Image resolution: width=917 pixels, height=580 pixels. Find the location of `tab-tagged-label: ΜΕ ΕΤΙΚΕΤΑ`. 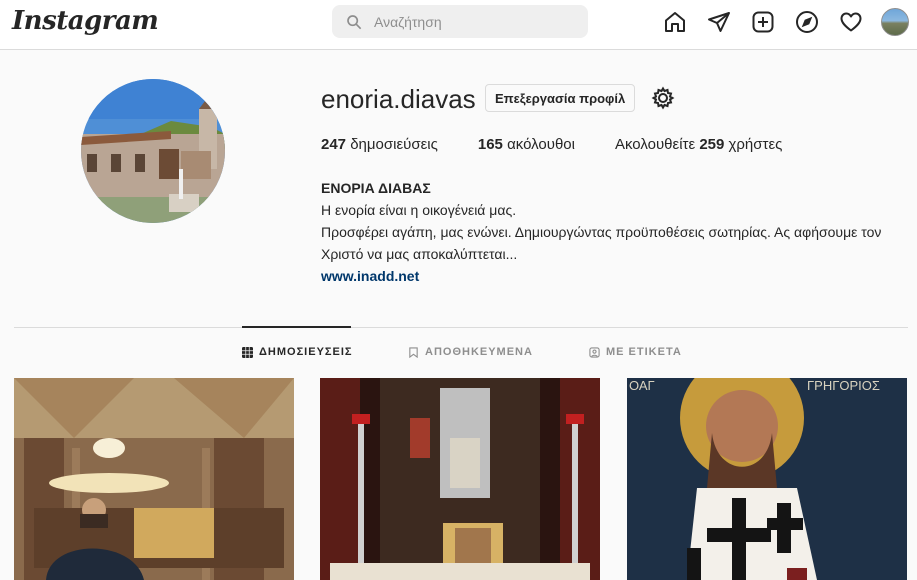

tab-tagged-label: ΜΕ ΕΤΙΚΕΤΑ is located at coordinates (644, 352).